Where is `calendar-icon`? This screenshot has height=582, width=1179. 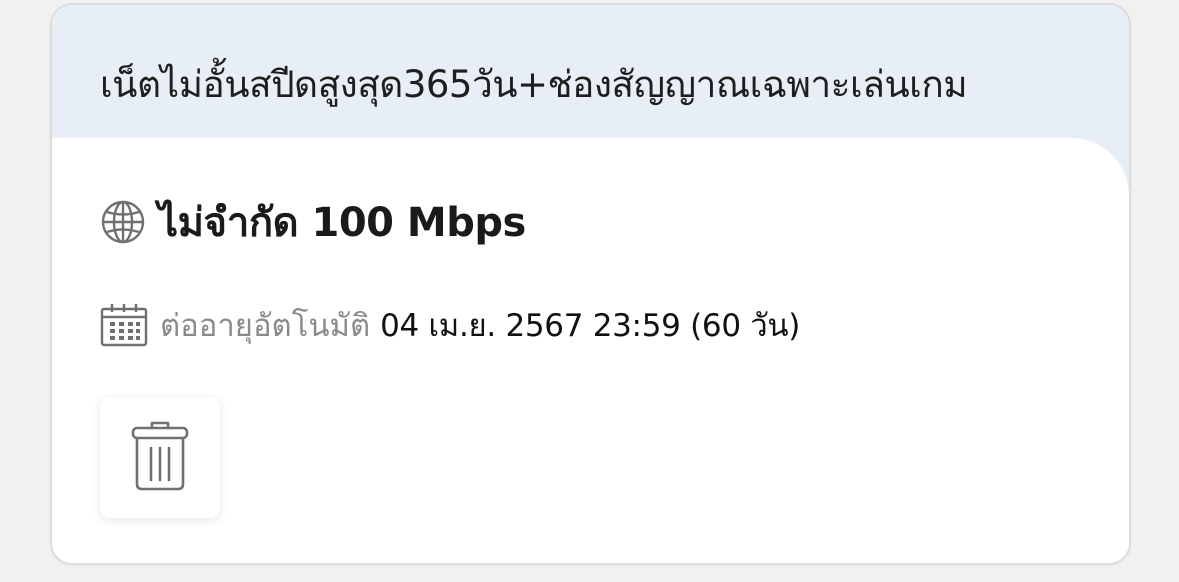
calendar-icon is located at coordinates (124, 325).